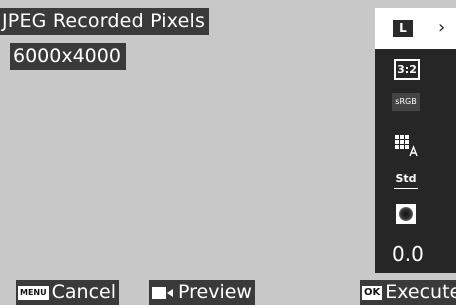 This screenshot has height=305, width=456. I want to click on vignette-dot-icon, so click(406, 214).